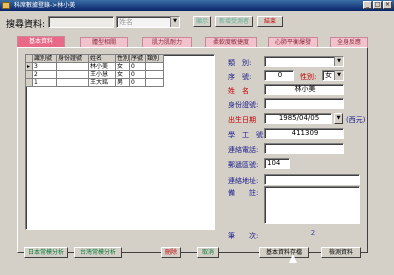 The width and height of the screenshot is (394, 275). What do you see at coordinates (6, 5) in the screenshot?
I see `app-icon` at bounding box center [6, 5].